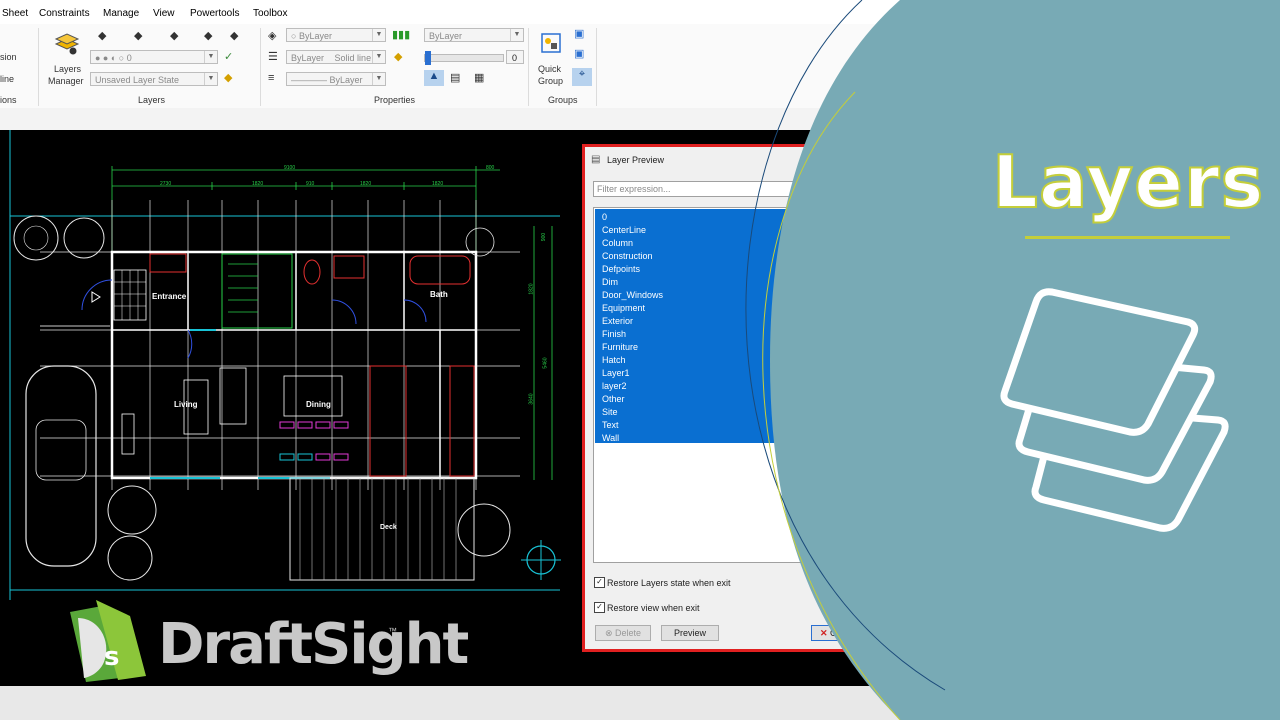 The image size is (1280, 720). I want to click on transparency-value-field: 0, so click(515, 57).